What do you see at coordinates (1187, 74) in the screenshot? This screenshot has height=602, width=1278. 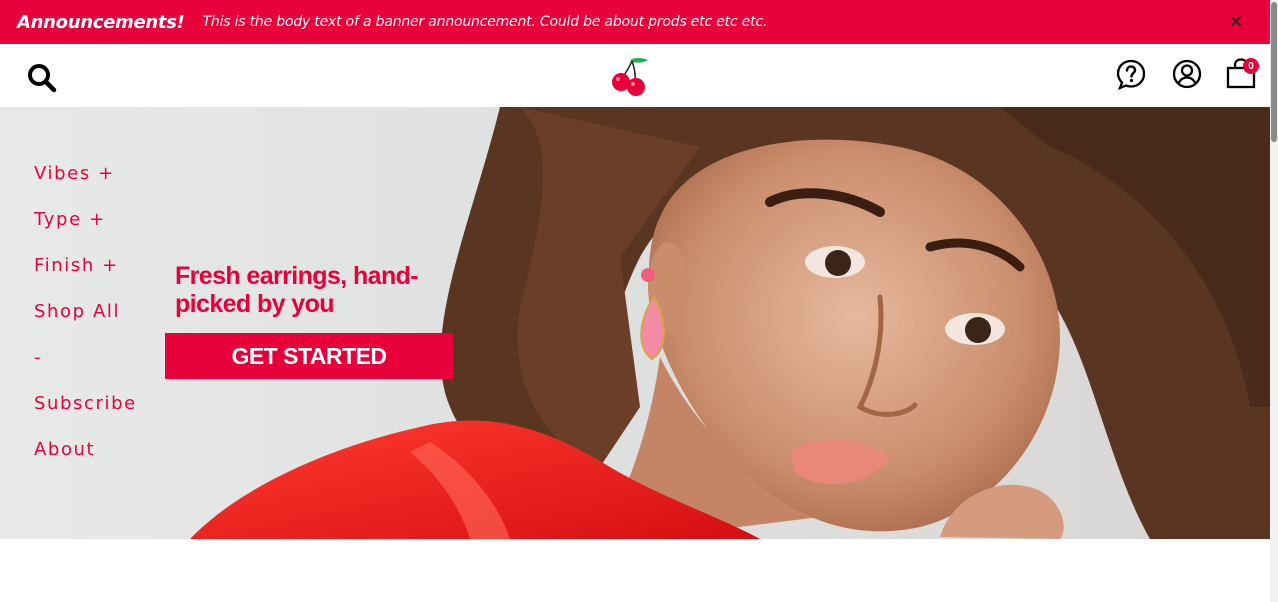 I see `account-icon` at bounding box center [1187, 74].